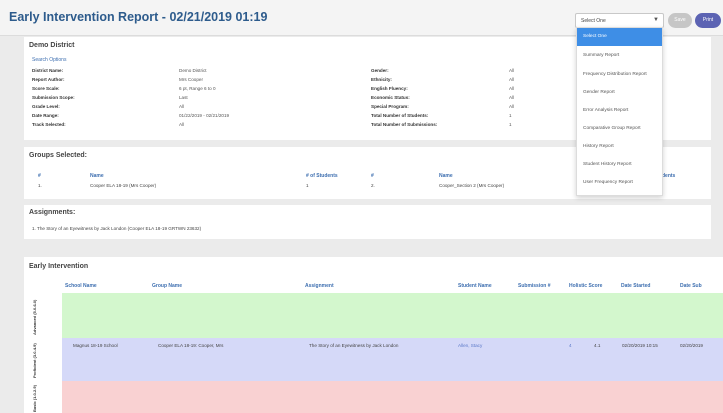  What do you see at coordinates (123, 185) in the screenshot?
I see `group-1-name: Cooper ELA 18-19 (Mrs Cooper)` at bounding box center [123, 185].